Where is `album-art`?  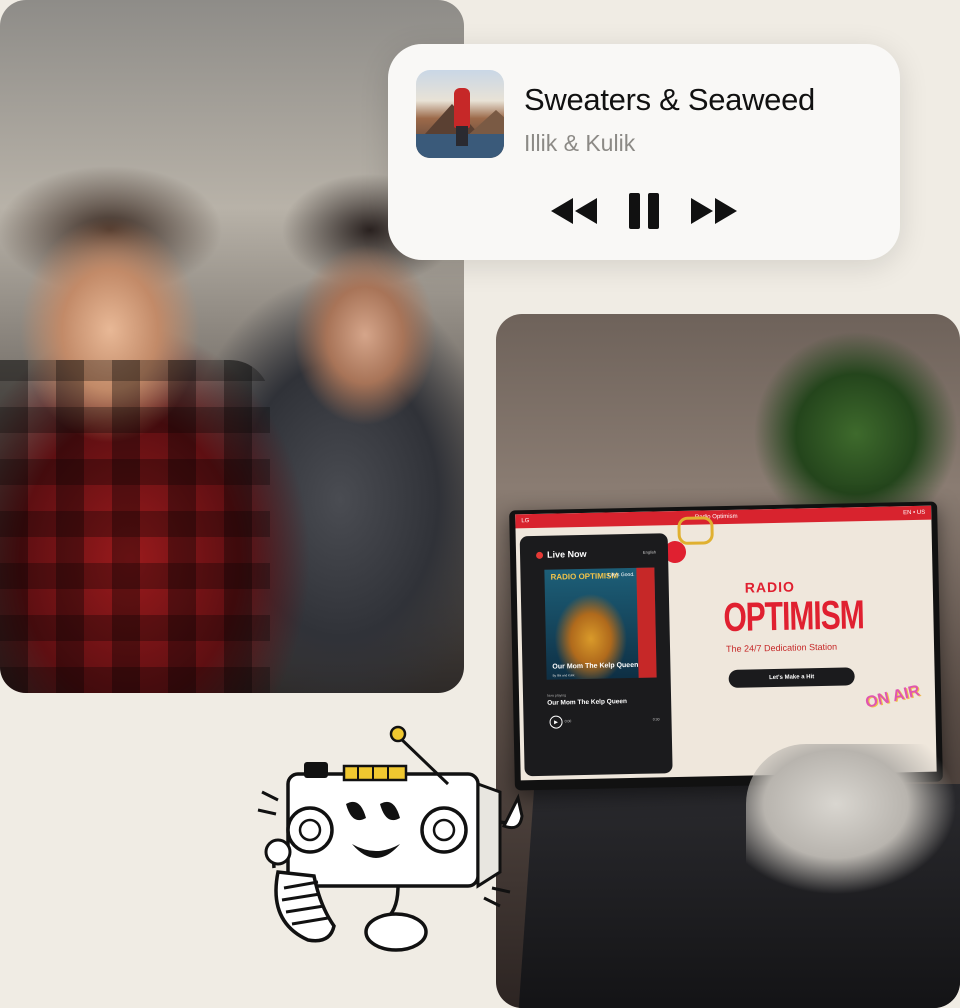 album-art is located at coordinates (460, 114).